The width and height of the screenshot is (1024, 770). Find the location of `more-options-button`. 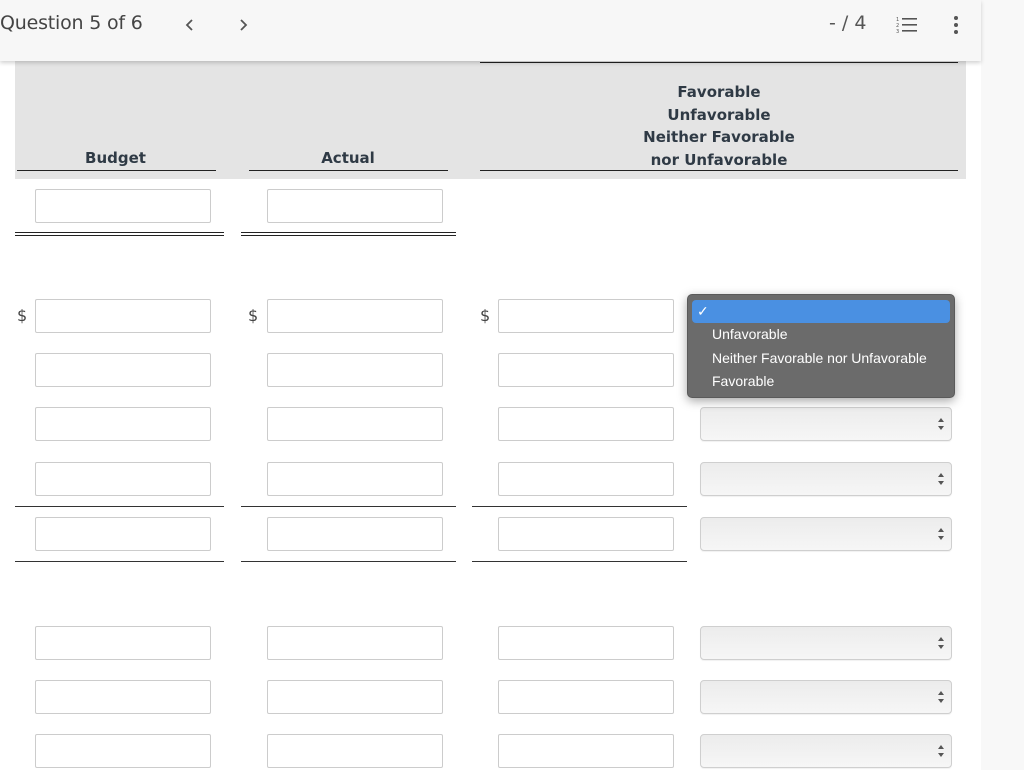

more-options-button is located at coordinates (956, 25).